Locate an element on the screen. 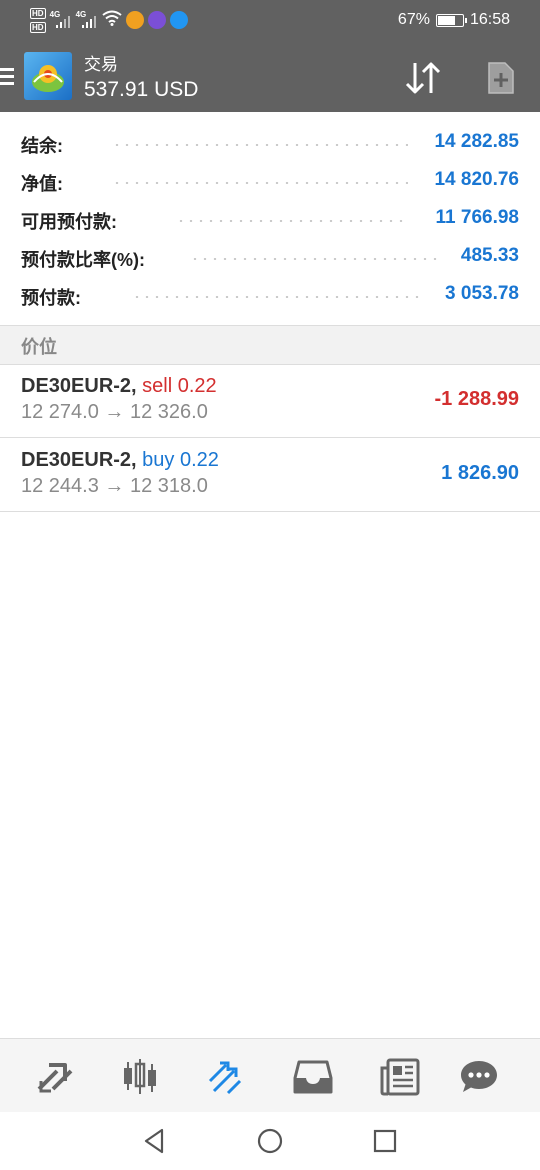 The width and height of the screenshot is (540, 1170). positions-section-header: 价位 is located at coordinates (270, 345).